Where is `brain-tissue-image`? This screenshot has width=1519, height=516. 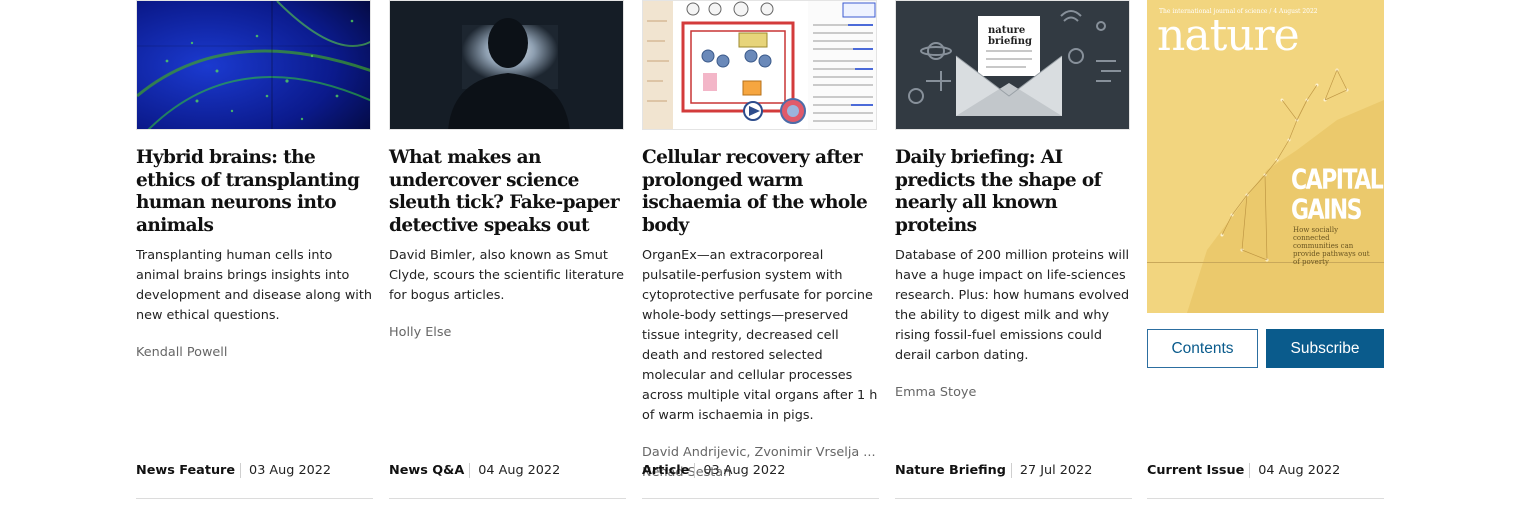 brain-tissue-image is located at coordinates (253, 65).